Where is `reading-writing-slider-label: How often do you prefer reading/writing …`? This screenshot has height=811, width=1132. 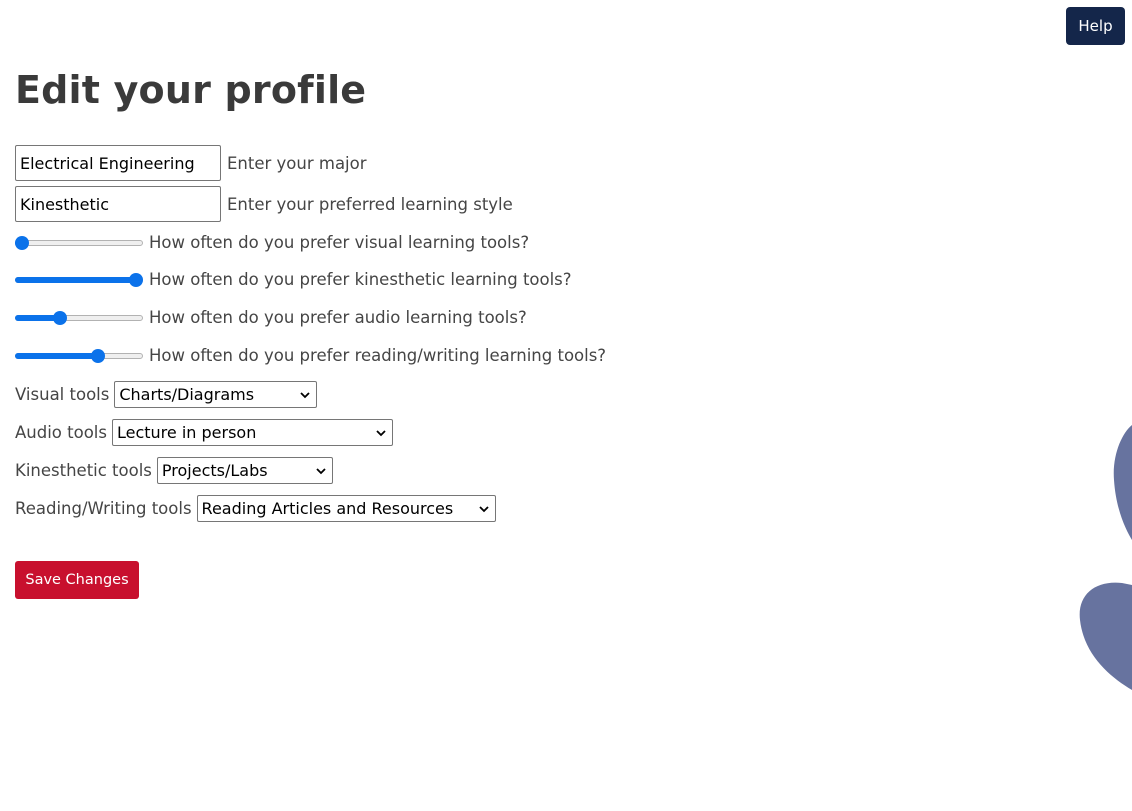
reading-writing-slider-label: How often do you prefer reading/writing … is located at coordinates (378, 355).